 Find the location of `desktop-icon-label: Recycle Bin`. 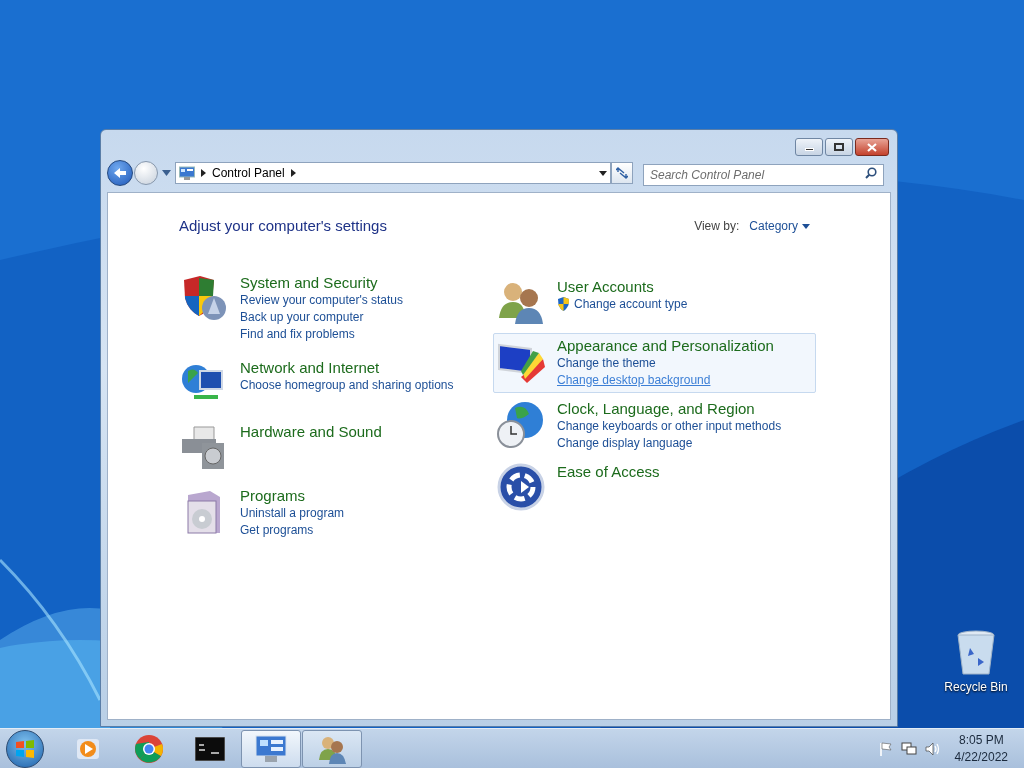

desktop-icon-label: Recycle Bin is located at coordinates (976, 687).